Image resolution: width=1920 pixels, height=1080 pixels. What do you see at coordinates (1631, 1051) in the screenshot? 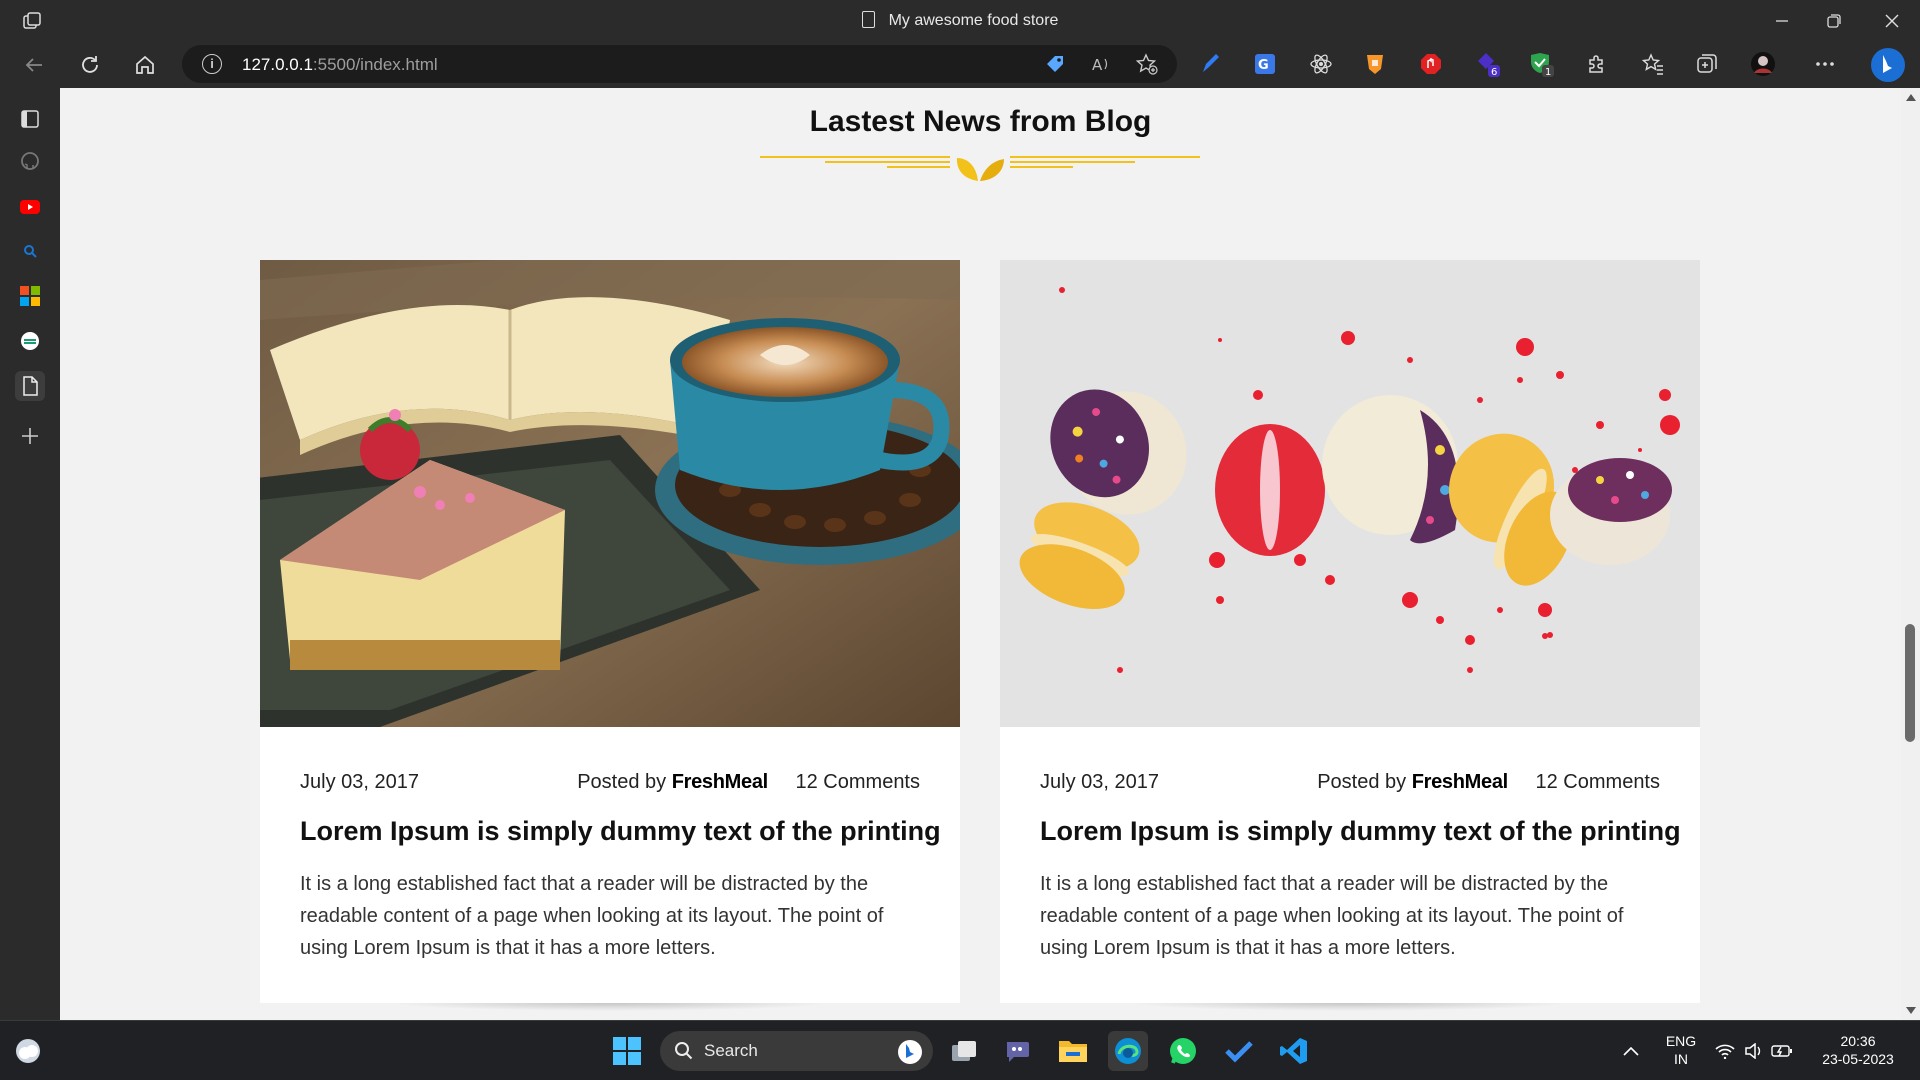
I see `show-hidden-icons-chevron-icon` at bounding box center [1631, 1051].